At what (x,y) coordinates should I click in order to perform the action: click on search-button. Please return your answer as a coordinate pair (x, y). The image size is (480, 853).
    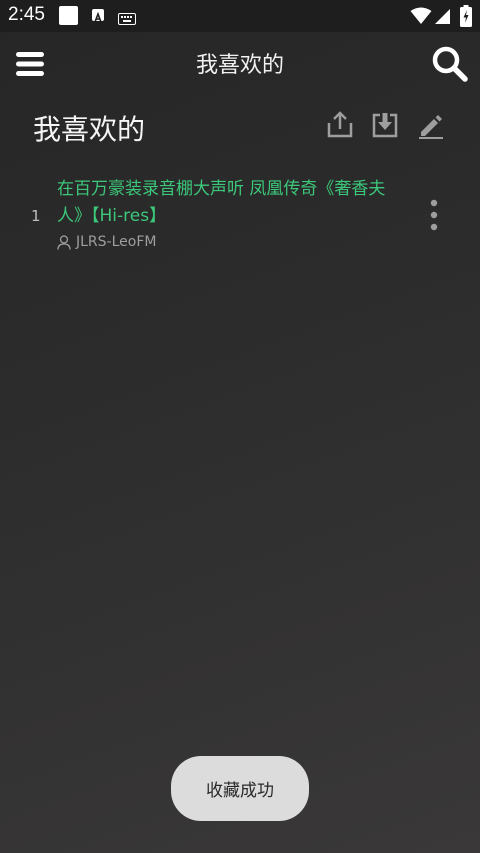
    Looking at the image, I should click on (450, 64).